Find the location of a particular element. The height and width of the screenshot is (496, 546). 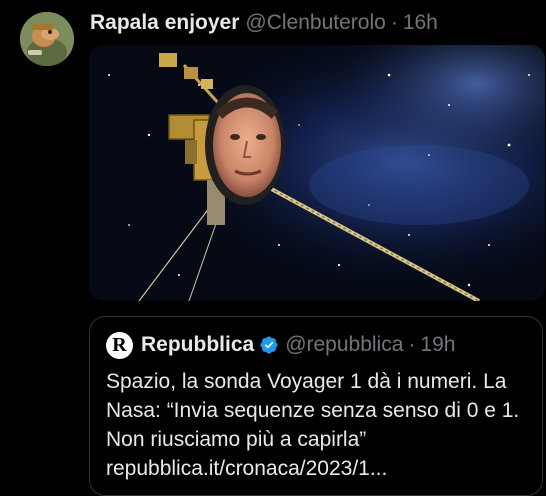

quoted-timestamp: 19h is located at coordinates (437, 345).